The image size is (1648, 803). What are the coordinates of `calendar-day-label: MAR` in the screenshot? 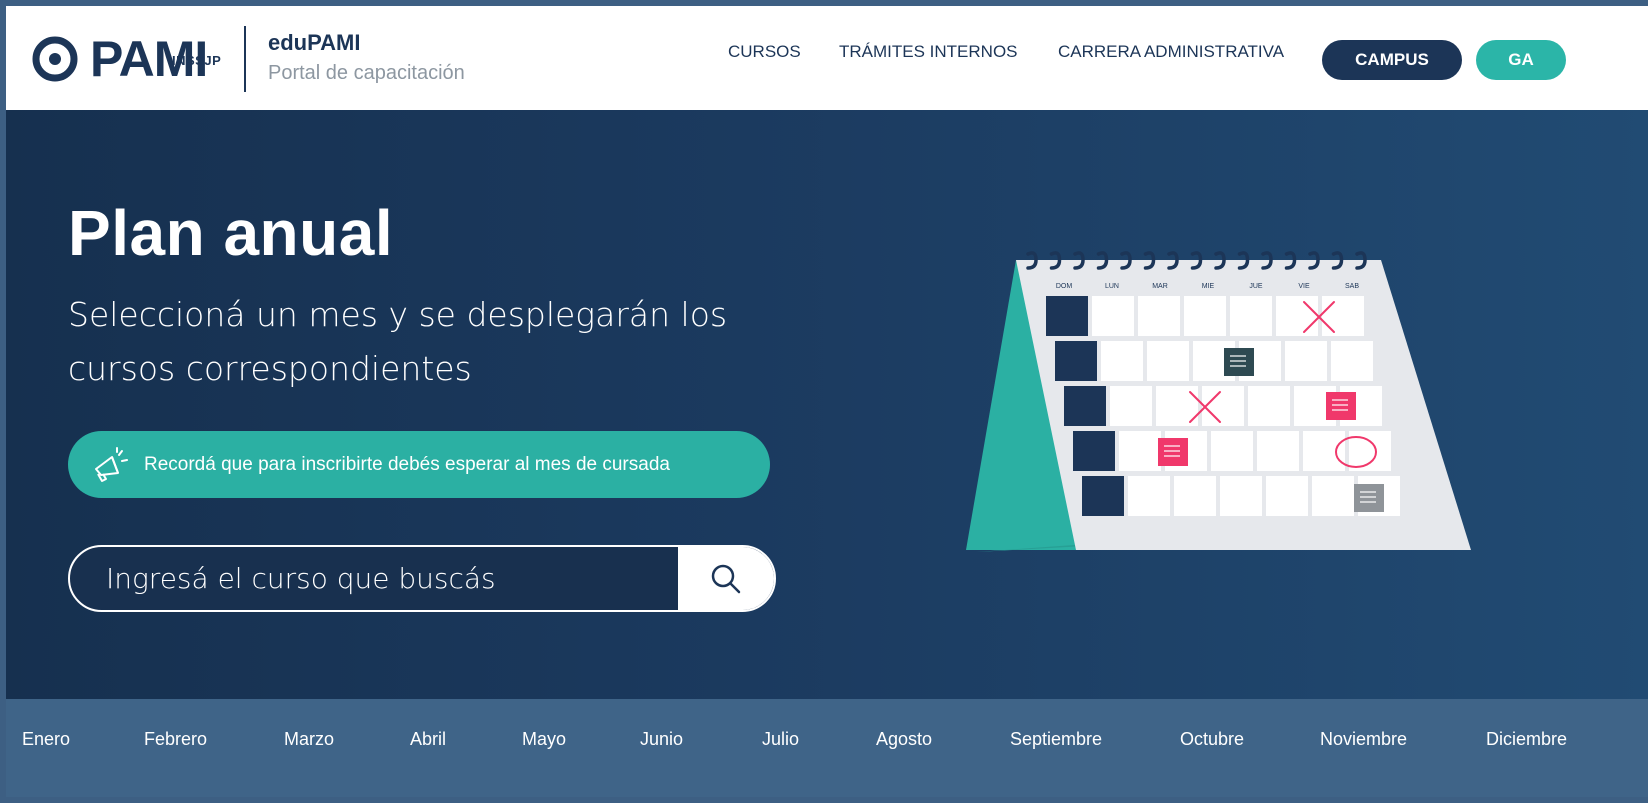 It's located at (1160, 286).